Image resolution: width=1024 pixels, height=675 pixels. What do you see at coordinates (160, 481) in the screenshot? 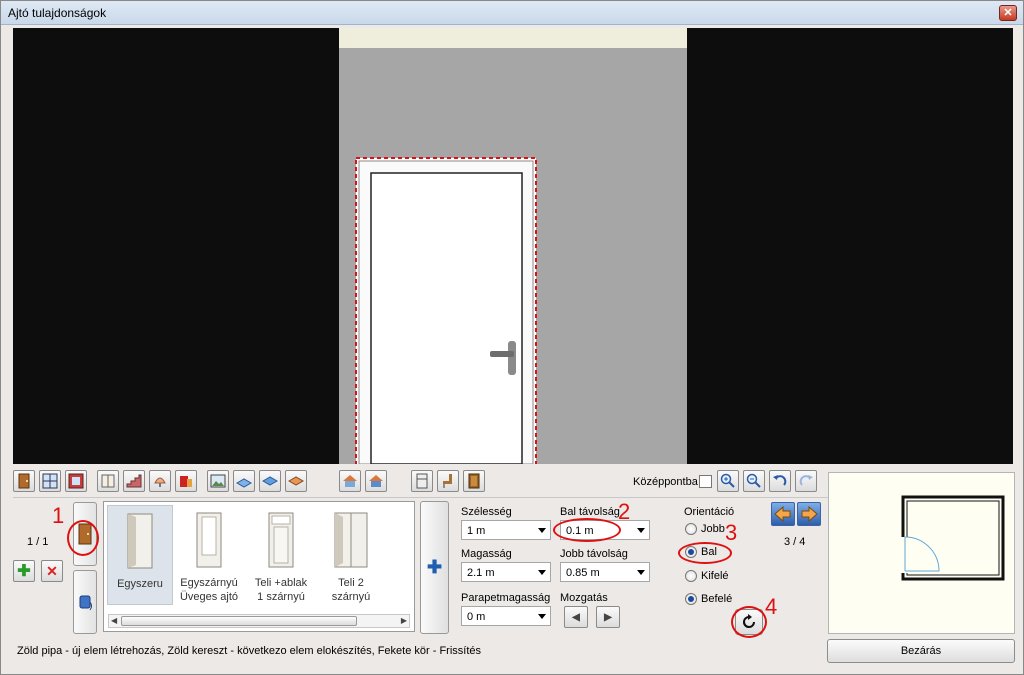
I see `lamp-icon` at bounding box center [160, 481].